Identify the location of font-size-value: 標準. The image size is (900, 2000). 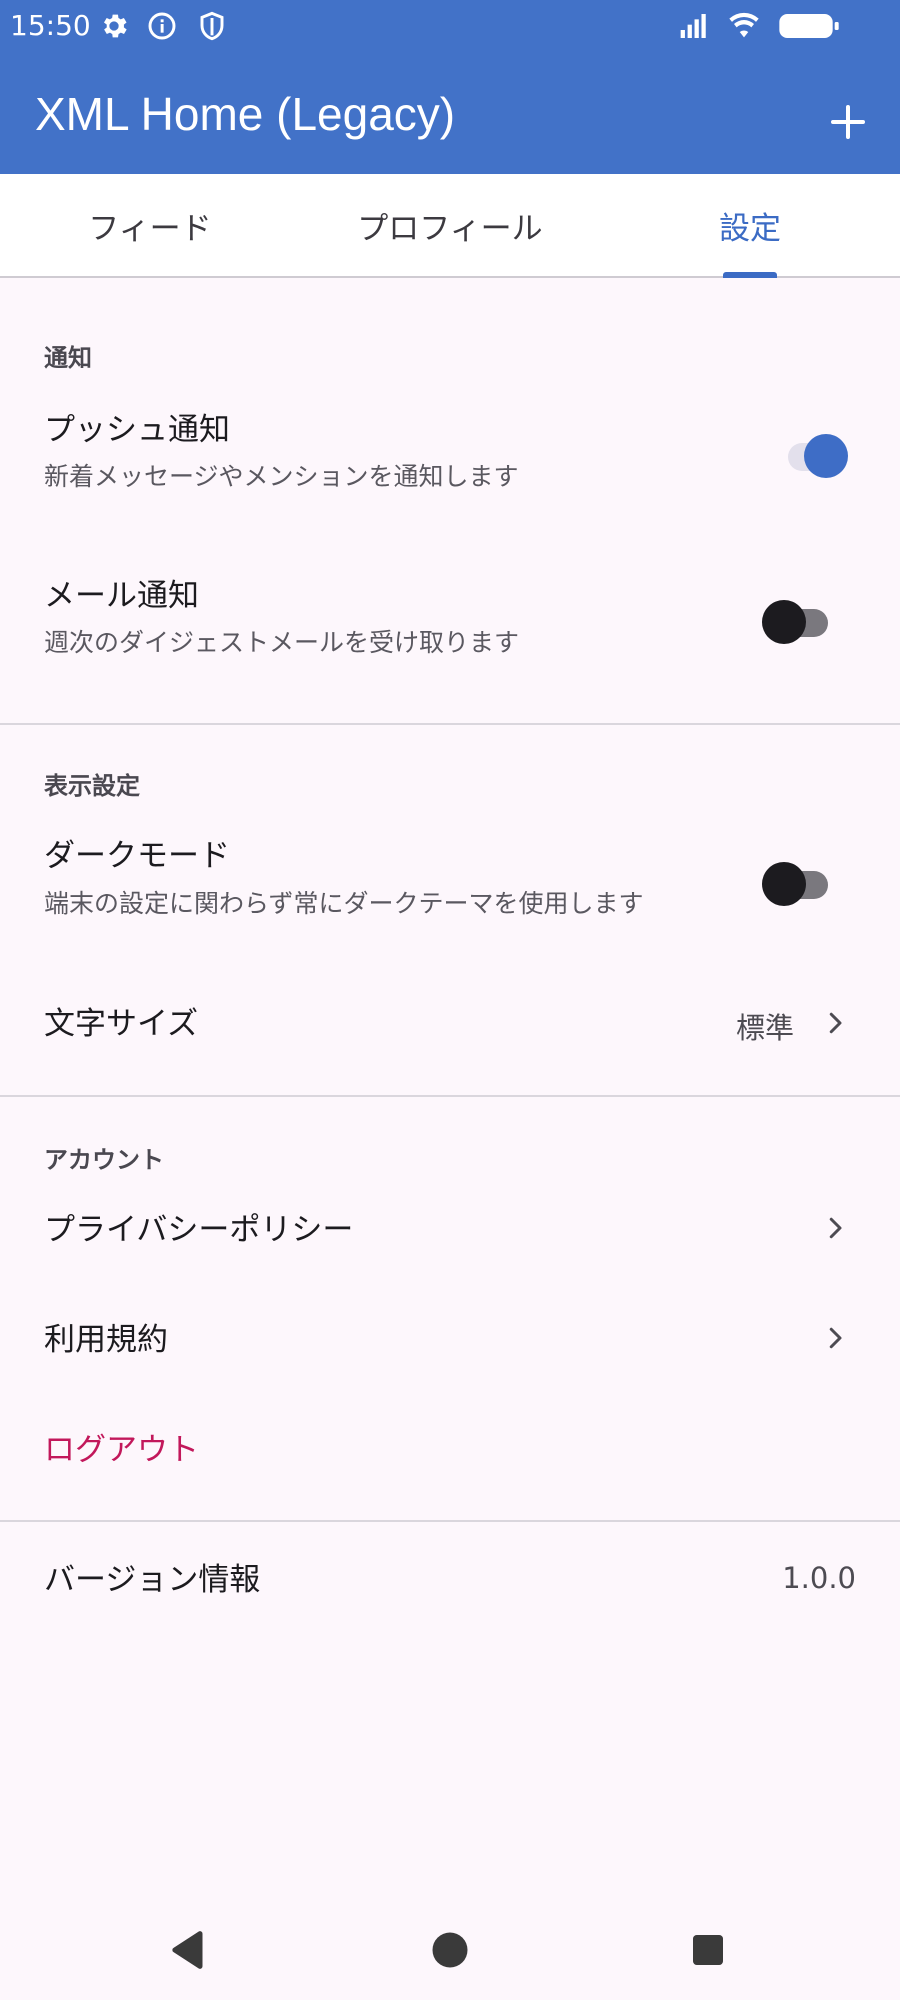
(764, 1028).